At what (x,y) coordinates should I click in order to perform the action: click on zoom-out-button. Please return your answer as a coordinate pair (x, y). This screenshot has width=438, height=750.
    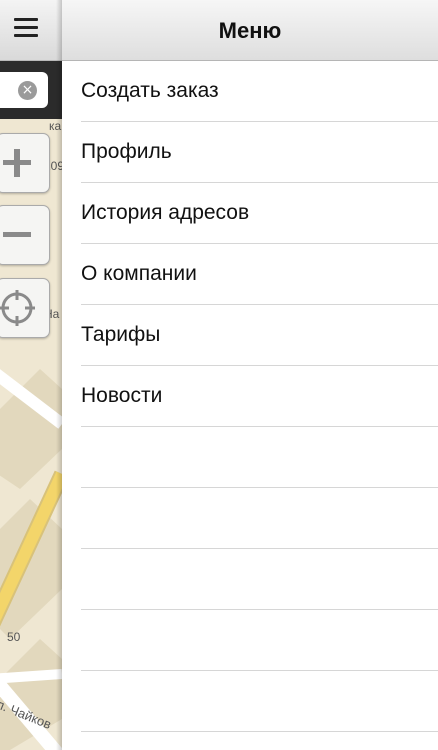
    Looking at the image, I should click on (25, 235).